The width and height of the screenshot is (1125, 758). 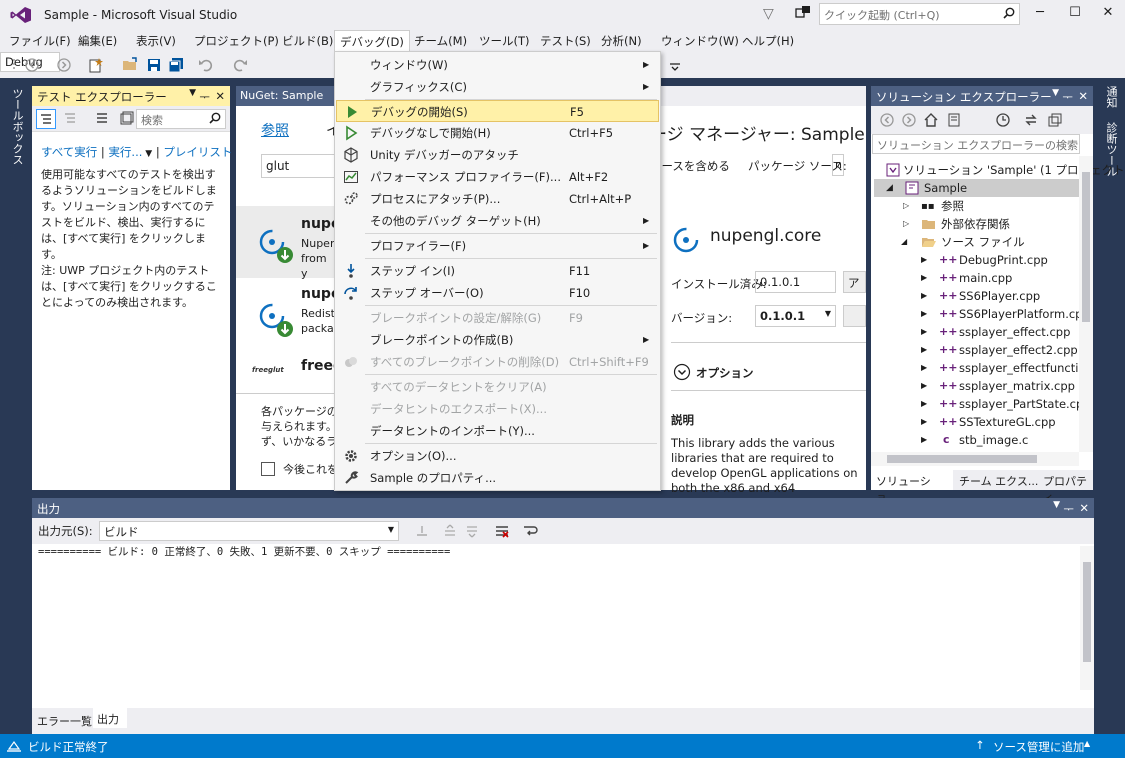 What do you see at coordinates (854, 282) in the screenshot?
I see `uninstall-button: ア` at bounding box center [854, 282].